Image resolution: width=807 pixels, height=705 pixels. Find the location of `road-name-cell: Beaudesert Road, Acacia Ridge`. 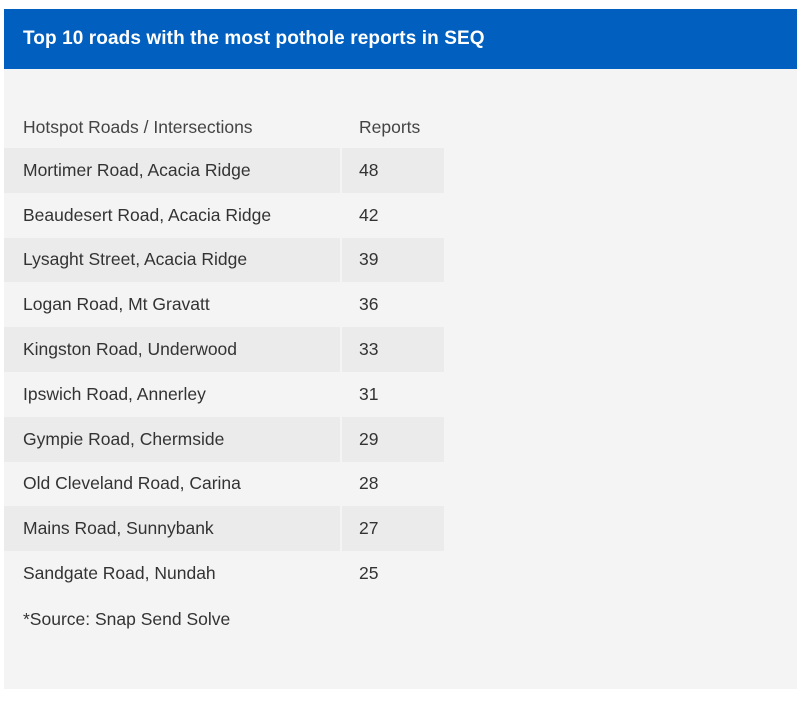

road-name-cell: Beaudesert Road, Acacia Ridge is located at coordinates (147, 214).